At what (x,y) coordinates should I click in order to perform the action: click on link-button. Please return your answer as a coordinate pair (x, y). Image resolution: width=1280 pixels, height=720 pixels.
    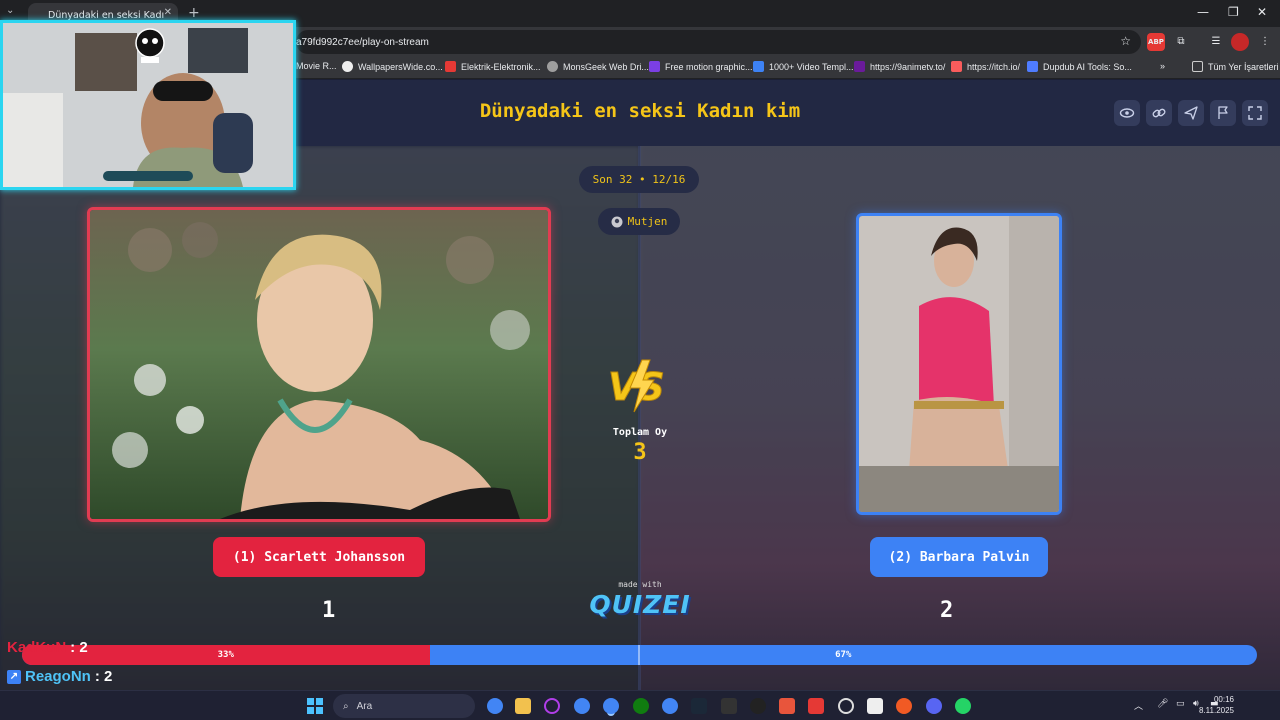
    Looking at the image, I should click on (1159, 113).